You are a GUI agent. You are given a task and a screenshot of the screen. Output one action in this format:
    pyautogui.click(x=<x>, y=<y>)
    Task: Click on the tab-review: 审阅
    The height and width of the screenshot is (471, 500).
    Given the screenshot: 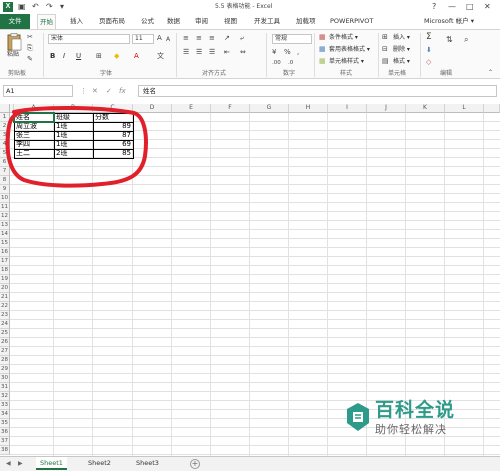 What is the action you would take?
    pyautogui.click(x=201, y=21)
    